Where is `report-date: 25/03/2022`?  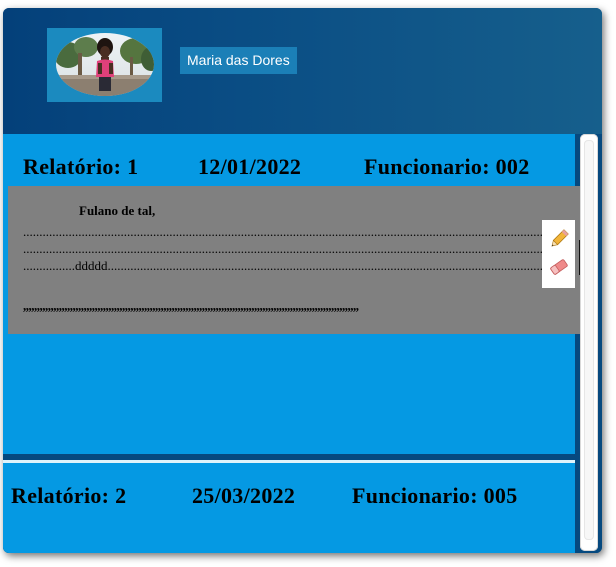
report-date: 25/03/2022 is located at coordinates (244, 495).